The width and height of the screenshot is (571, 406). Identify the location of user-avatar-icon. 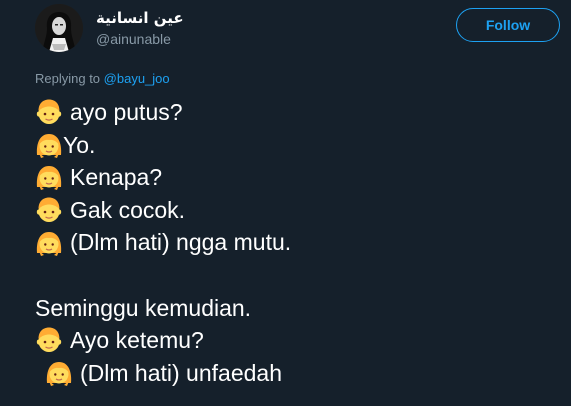
(59, 28).